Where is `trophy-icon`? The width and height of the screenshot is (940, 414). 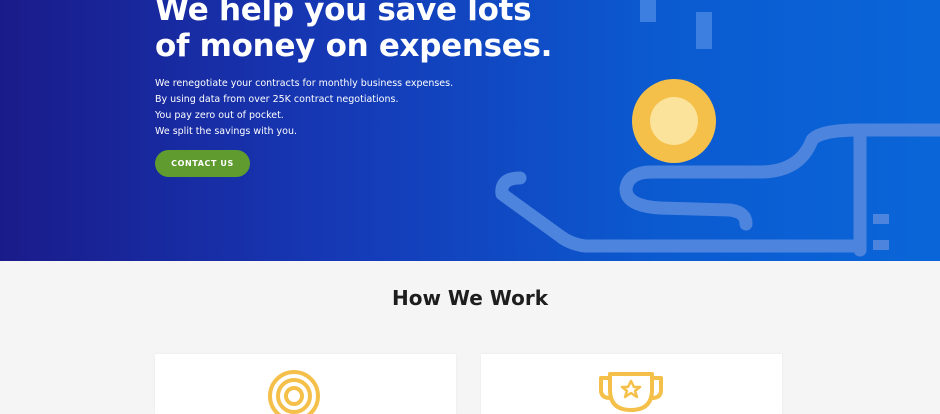
trophy-icon is located at coordinates (631, 392).